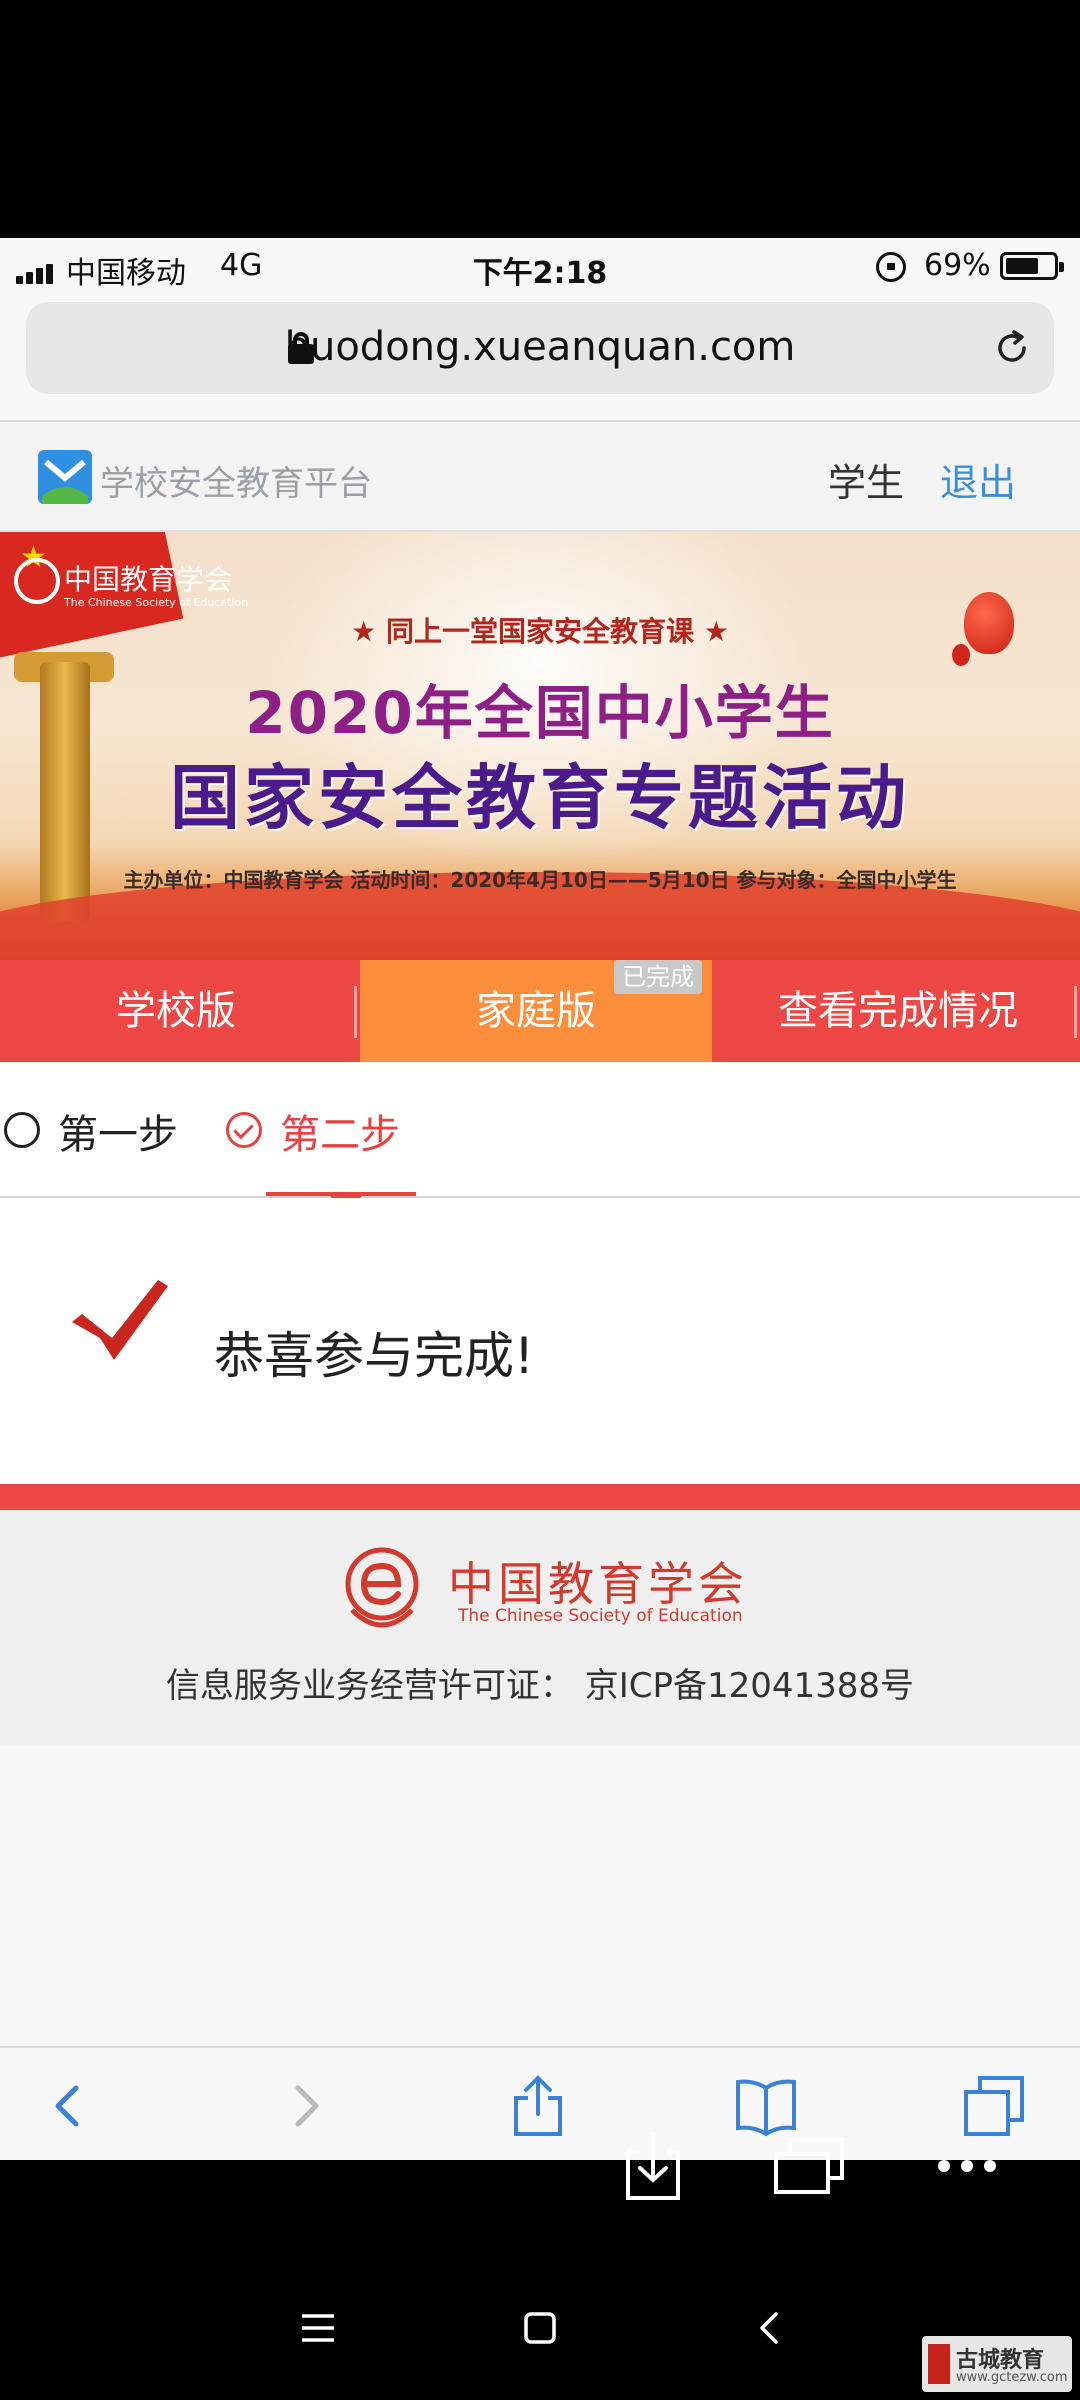  What do you see at coordinates (866, 483) in the screenshot?
I see `user-role: 学生` at bounding box center [866, 483].